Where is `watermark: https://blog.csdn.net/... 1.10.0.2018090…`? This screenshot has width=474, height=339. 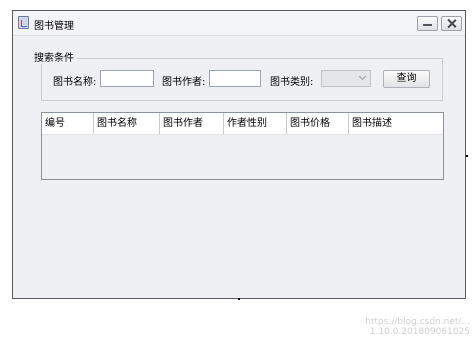 watermark: https://blog.csdn.net/... 1.10.0.2018090… is located at coordinates (417, 327).